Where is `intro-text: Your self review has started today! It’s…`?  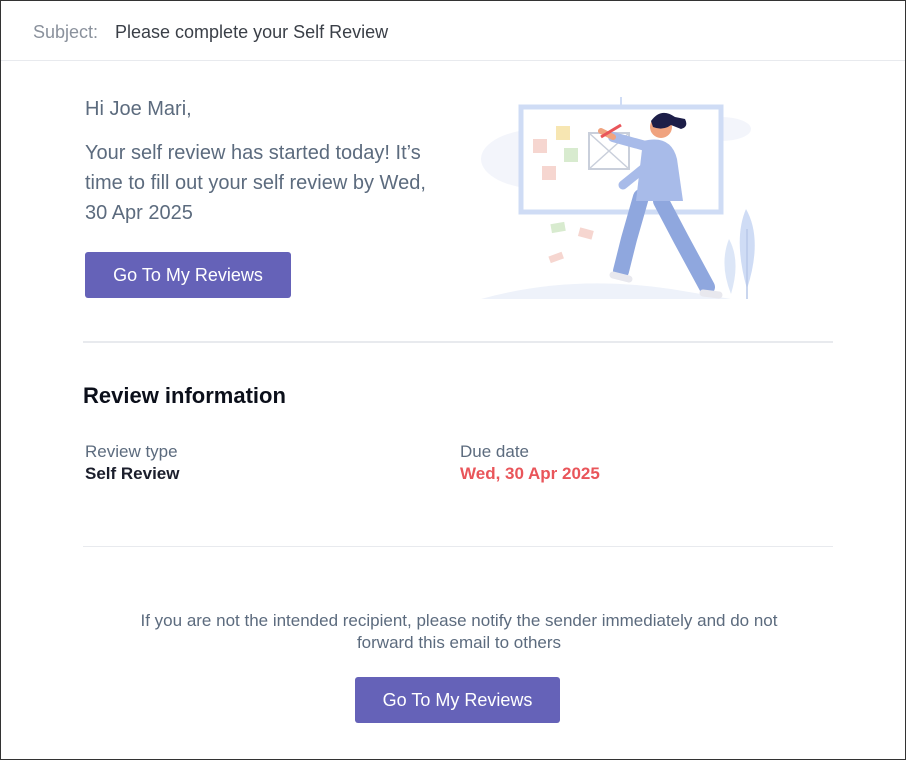 intro-text: Your self review has started today! It’s… is located at coordinates (255, 183).